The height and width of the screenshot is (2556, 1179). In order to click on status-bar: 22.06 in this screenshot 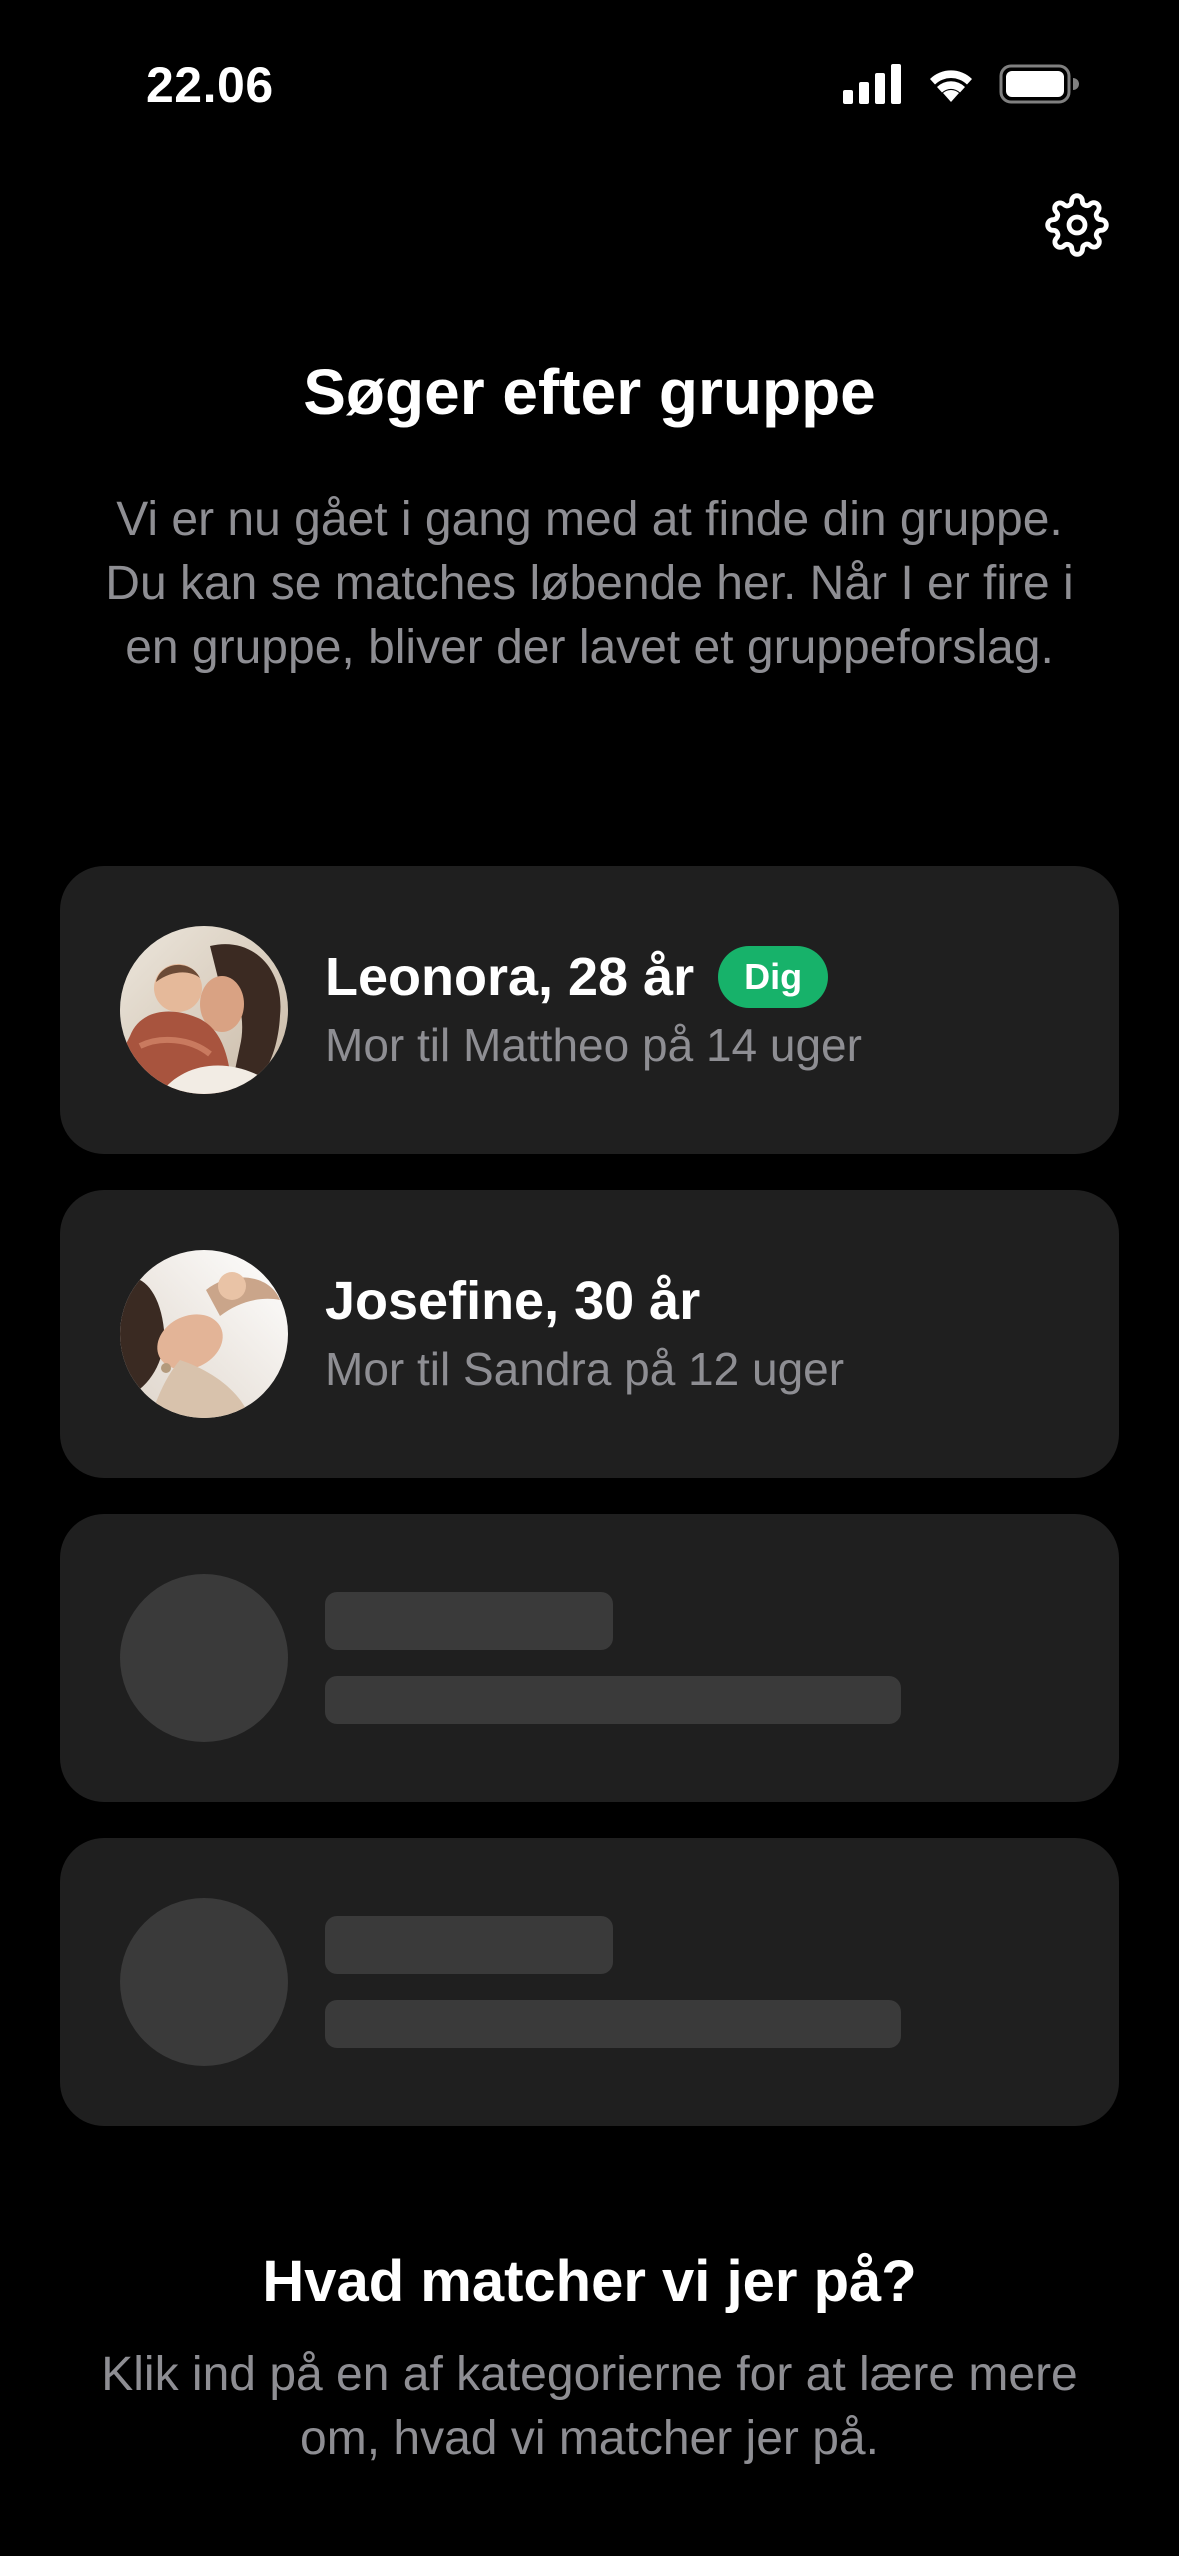, I will do `click(589, 75)`.